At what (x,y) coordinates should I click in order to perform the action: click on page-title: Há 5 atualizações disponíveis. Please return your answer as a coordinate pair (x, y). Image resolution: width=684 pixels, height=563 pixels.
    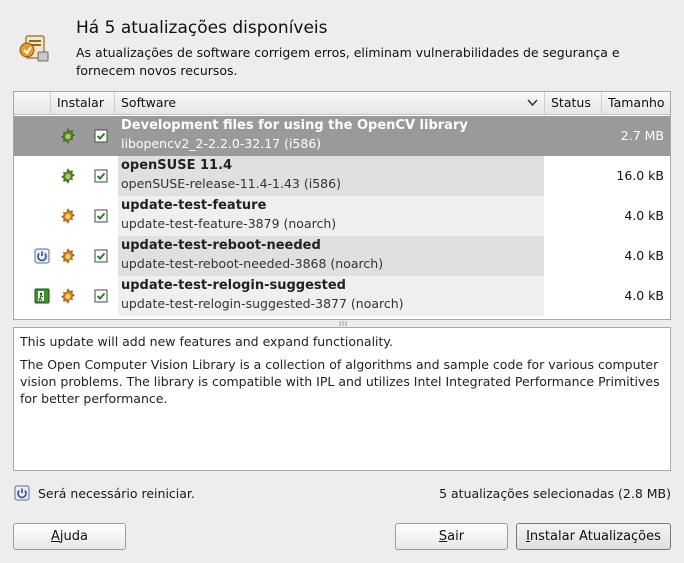
    Looking at the image, I should click on (202, 28).